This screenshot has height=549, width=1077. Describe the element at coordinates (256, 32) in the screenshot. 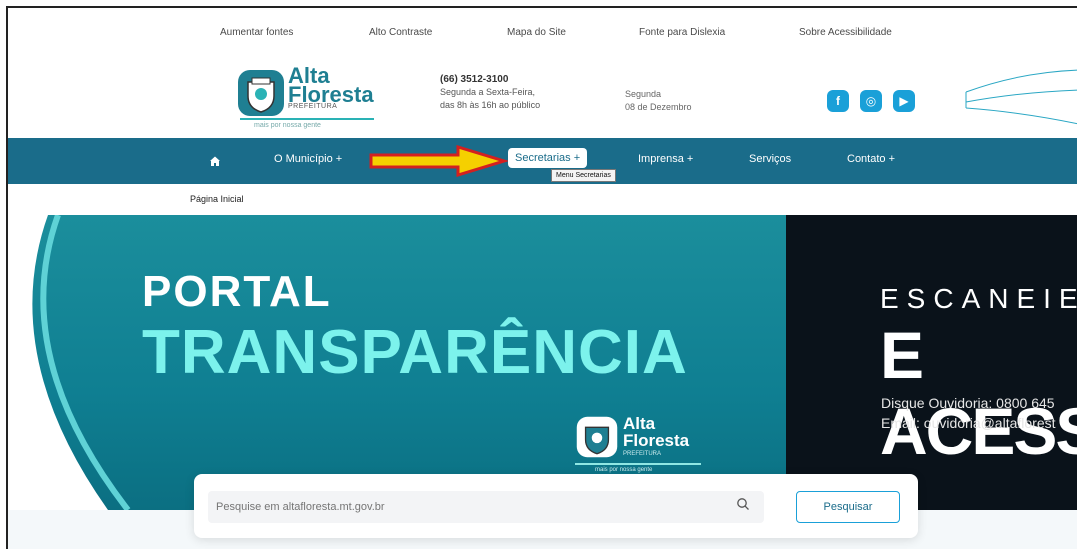

I see `increase-font-link: Aumentar fontes` at that location.